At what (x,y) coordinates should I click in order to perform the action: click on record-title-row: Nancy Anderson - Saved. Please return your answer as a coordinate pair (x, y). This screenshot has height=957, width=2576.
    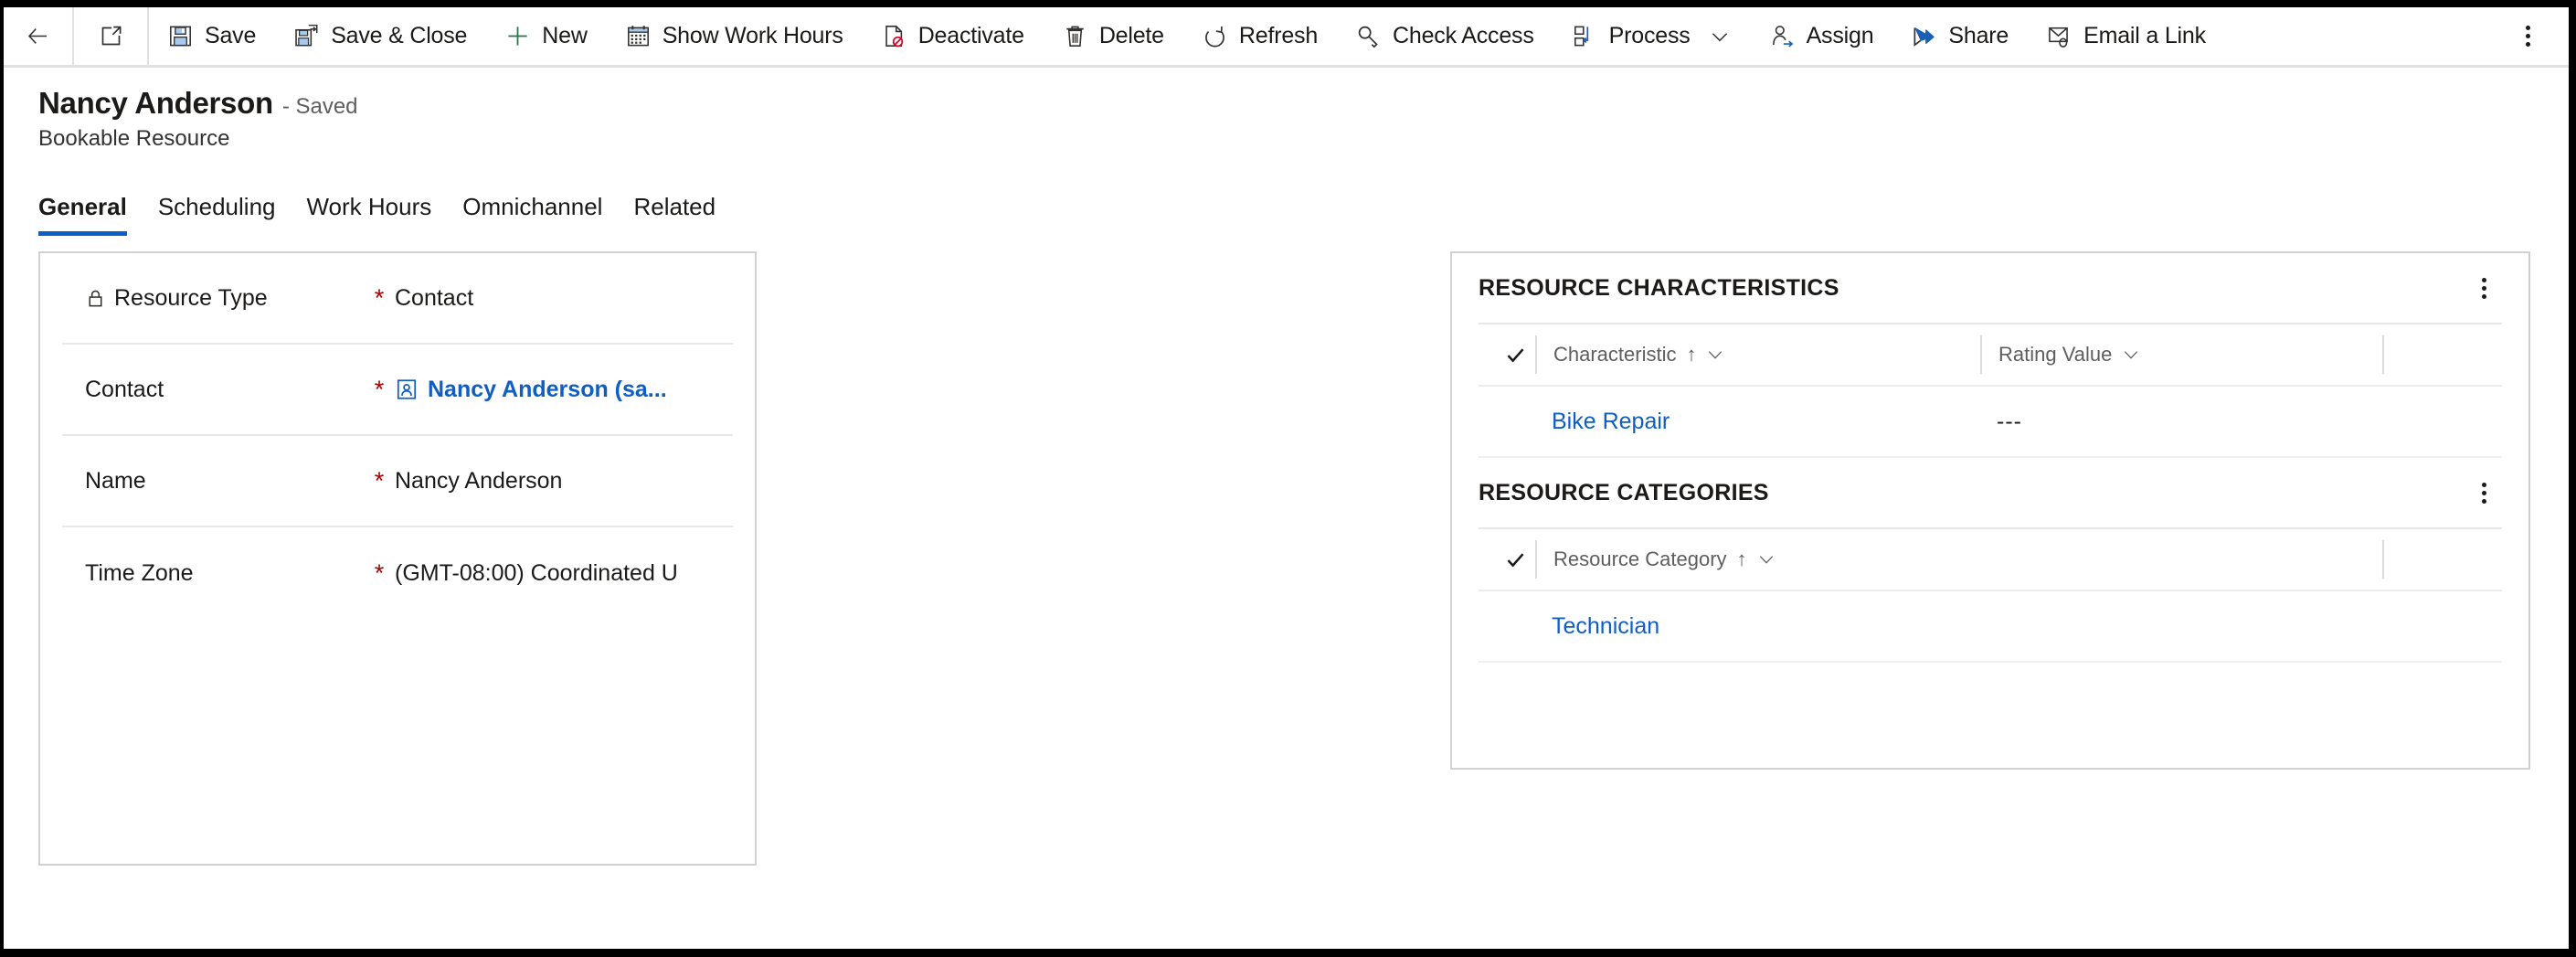
    Looking at the image, I should click on (1303, 103).